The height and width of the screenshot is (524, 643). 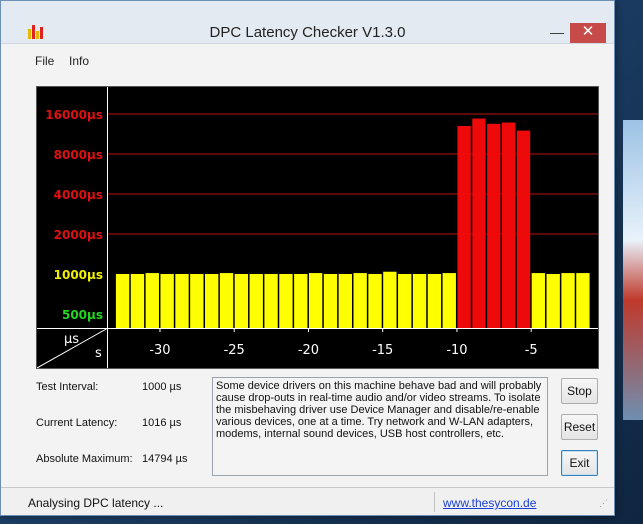 What do you see at coordinates (234, 350) in the screenshot?
I see `x-tick-label: -25` at bounding box center [234, 350].